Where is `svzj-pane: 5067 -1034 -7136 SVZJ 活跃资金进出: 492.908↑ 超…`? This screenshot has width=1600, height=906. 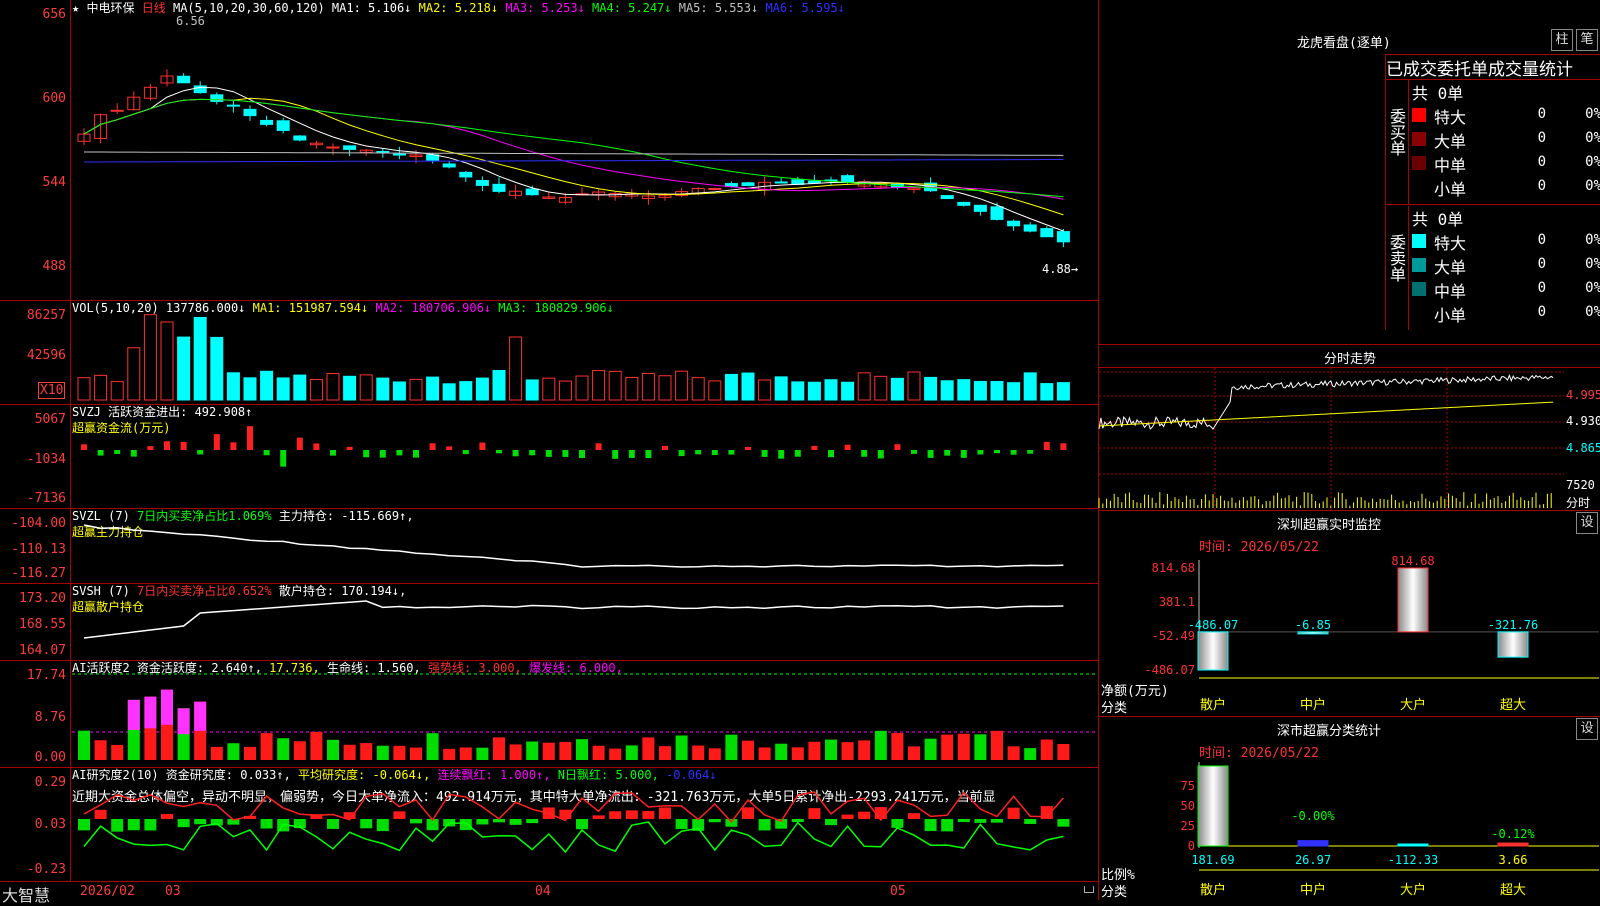
svzj-pane: 5067 -1034 -7136 SVZJ 活跃资金进出: 492.908↑ 超… is located at coordinates (549, 456).